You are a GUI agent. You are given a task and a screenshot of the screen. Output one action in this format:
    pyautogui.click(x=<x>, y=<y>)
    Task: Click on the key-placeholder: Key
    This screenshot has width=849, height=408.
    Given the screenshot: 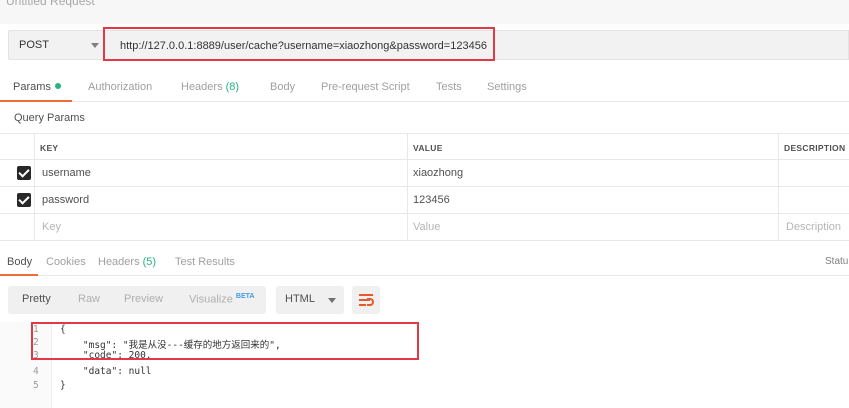 What is the action you would take?
    pyautogui.click(x=51, y=227)
    